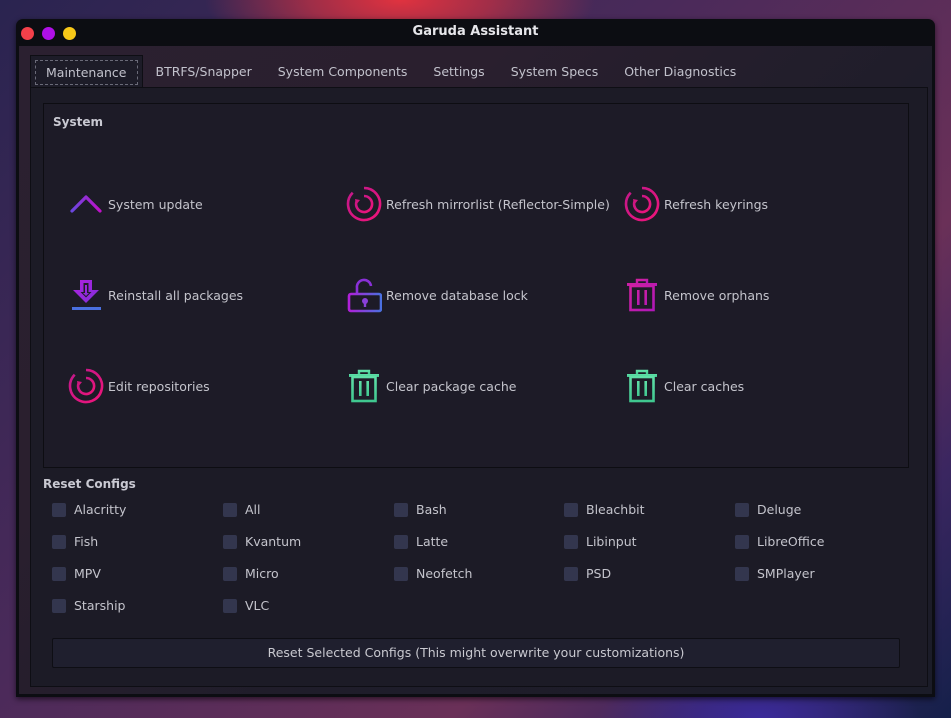 The width and height of the screenshot is (951, 718). What do you see at coordinates (242, 509) in the screenshot?
I see `checkbox-all: All` at bounding box center [242, 509].